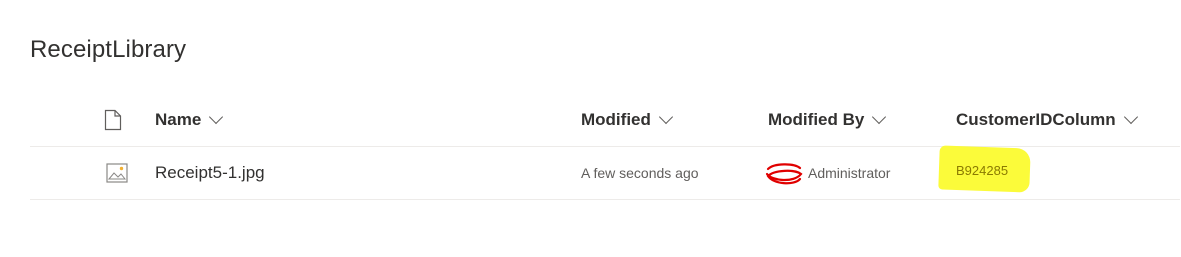  I want to click on file-type-cell, so click(117, 173).